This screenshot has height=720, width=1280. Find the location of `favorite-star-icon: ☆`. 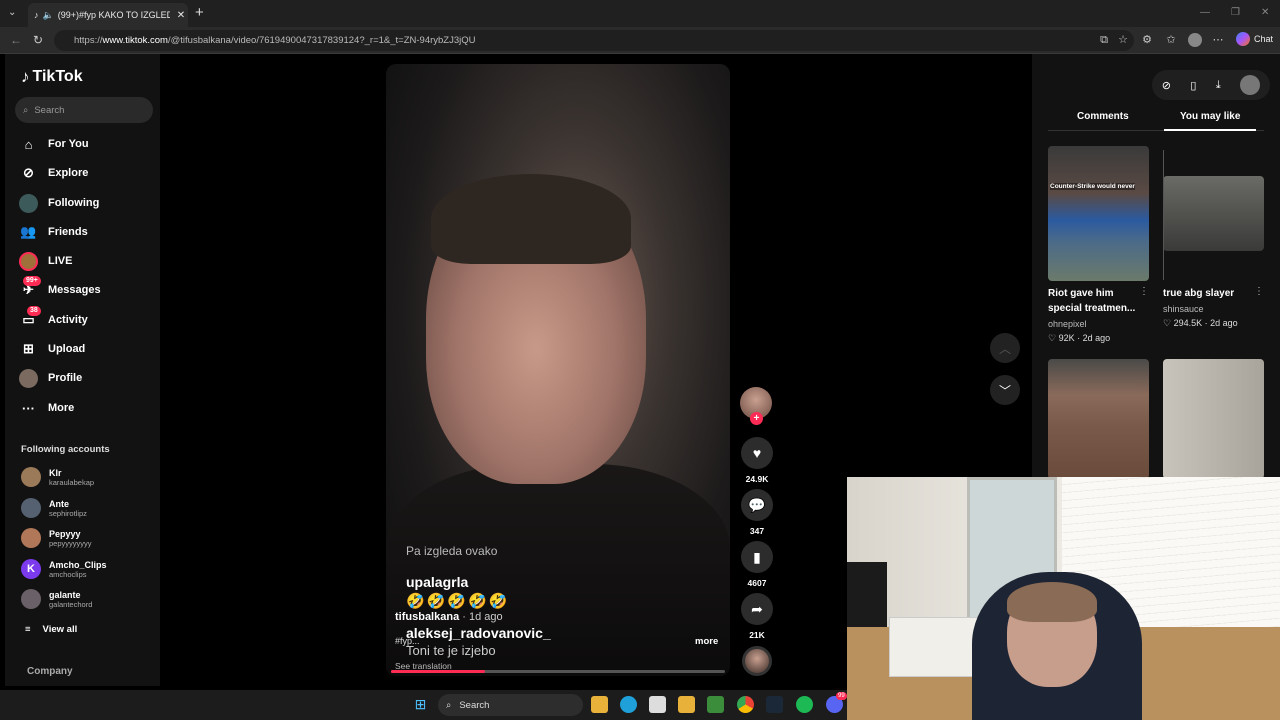

favorite-star-icon: ☆ is located at coordinates (1123, 40).